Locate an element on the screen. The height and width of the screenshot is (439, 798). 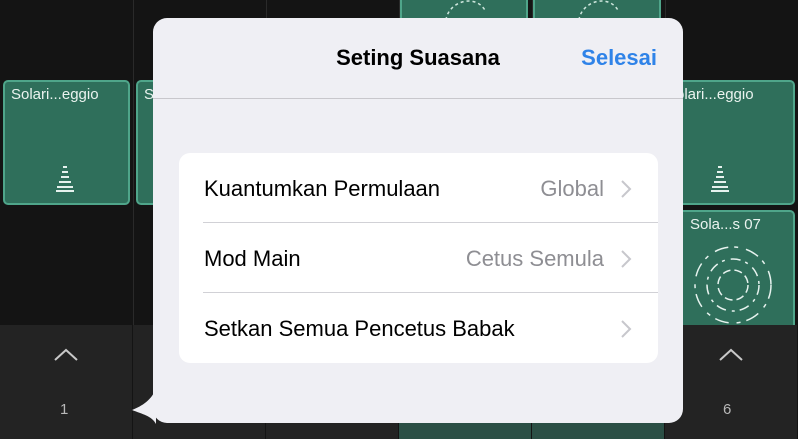
loop-cell-label: Sola...s 07 is located at coordinates (725, 224).